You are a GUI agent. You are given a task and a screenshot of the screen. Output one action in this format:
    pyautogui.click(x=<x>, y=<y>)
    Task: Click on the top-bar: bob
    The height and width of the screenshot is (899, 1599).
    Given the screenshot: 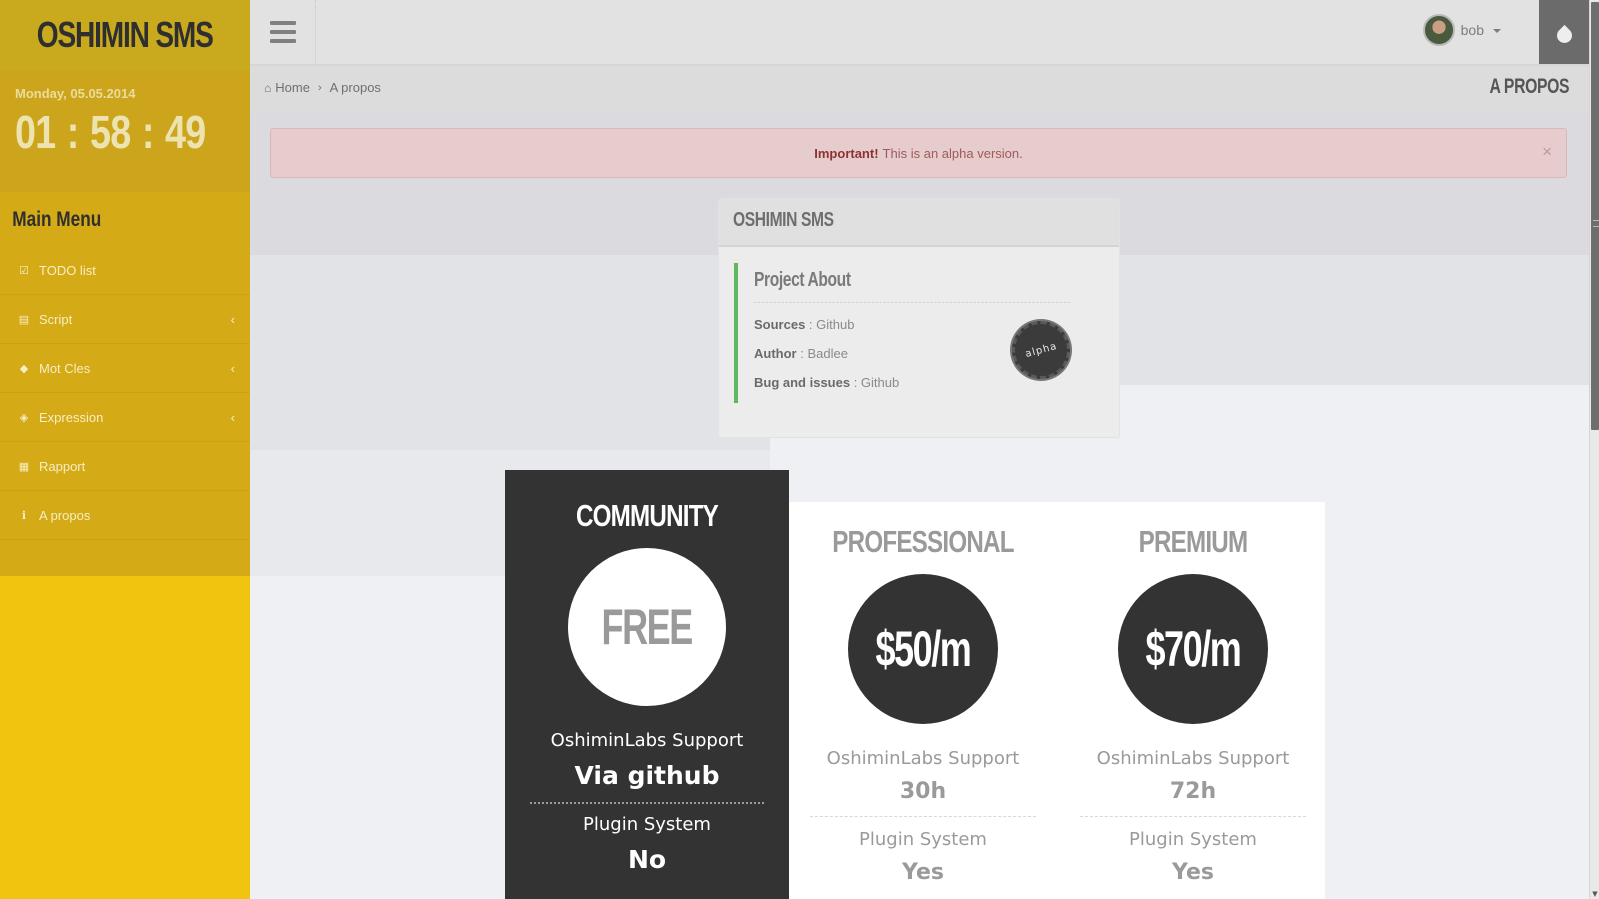 What is the action you would take?
    pyautogui.click(x=919, y=33)
    